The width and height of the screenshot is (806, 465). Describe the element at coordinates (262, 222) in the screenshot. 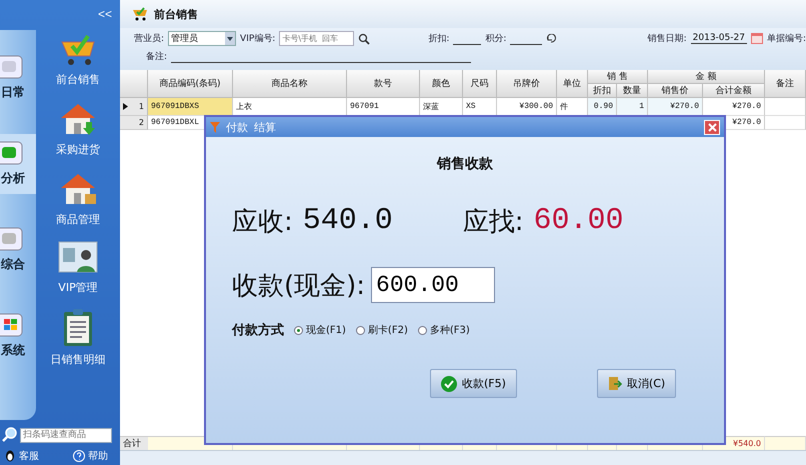

I see `amount-label: 应收:` at that location.